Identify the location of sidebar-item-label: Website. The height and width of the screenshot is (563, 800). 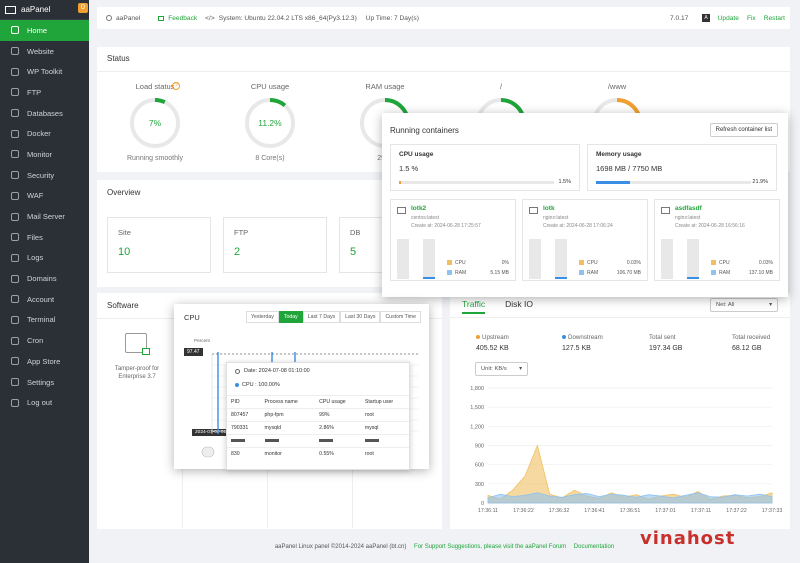
(40, 51).